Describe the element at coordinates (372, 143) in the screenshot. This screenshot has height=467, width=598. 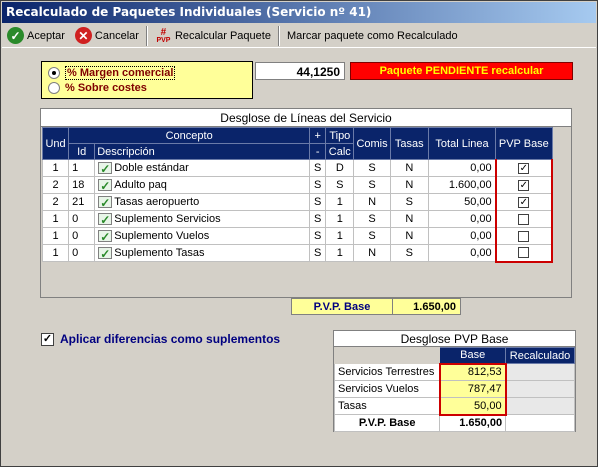
I see `col-comis: Comis` at that location.